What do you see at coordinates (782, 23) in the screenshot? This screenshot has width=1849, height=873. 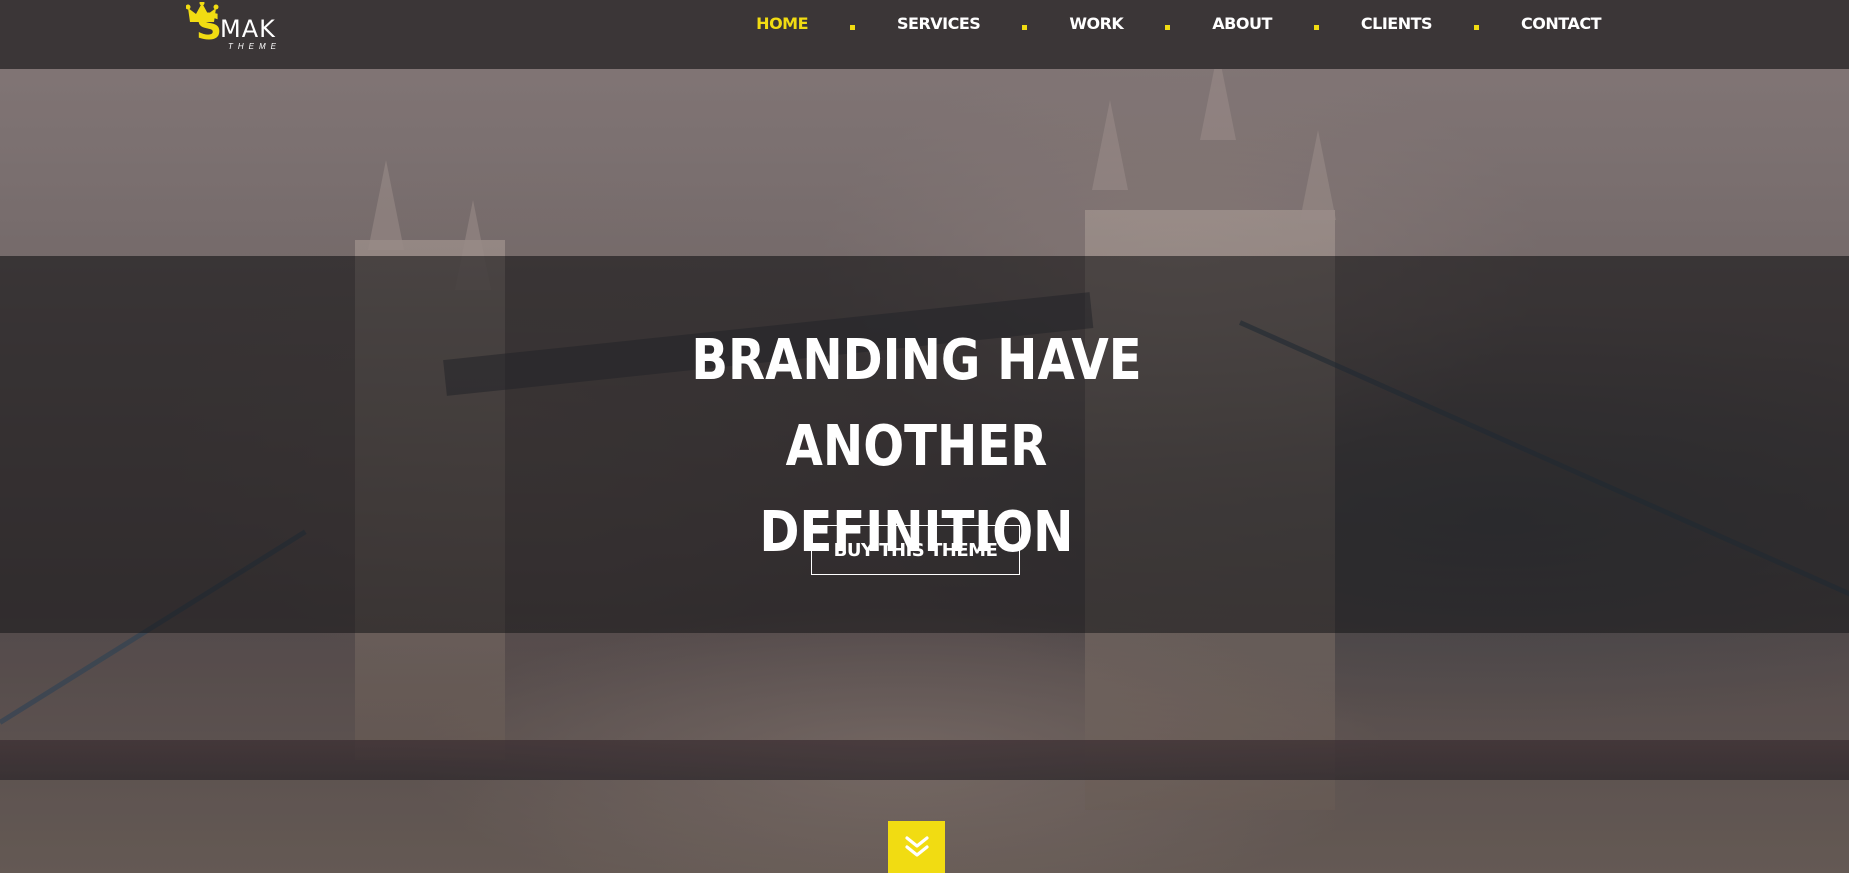 I see `nav-home: HOME` at bounding box center [782, 23].